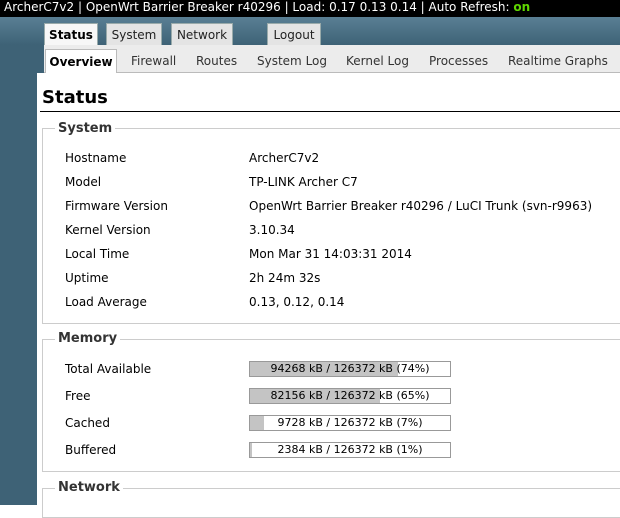 The image size is (620, 518). I want to click on system-legend: System, so click(85, 128).